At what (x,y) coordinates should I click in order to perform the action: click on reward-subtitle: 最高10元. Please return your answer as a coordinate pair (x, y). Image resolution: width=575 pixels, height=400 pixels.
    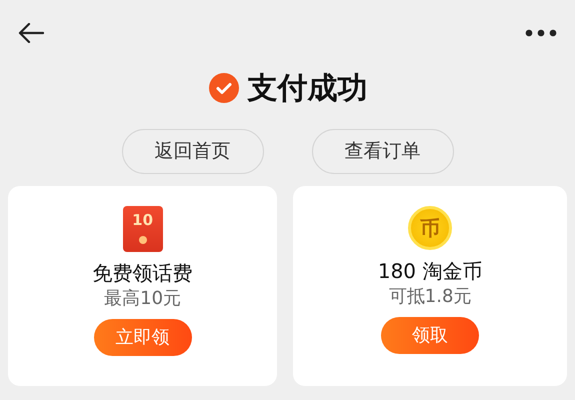
    Looking at the image, I should click on (143, 299).